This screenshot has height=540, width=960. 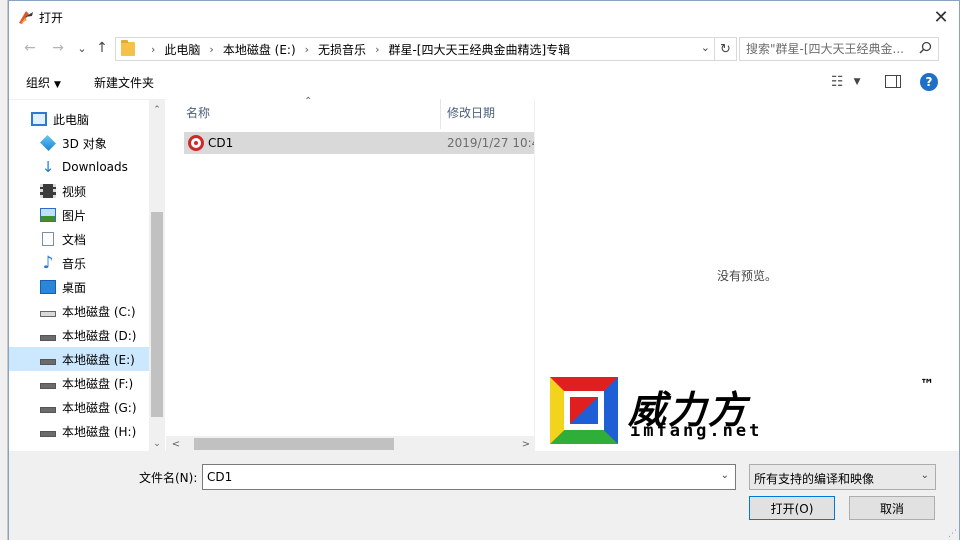 I want to click on sidebar-item-label: 本地磁盘 (F:), so click(x=98, y=383).